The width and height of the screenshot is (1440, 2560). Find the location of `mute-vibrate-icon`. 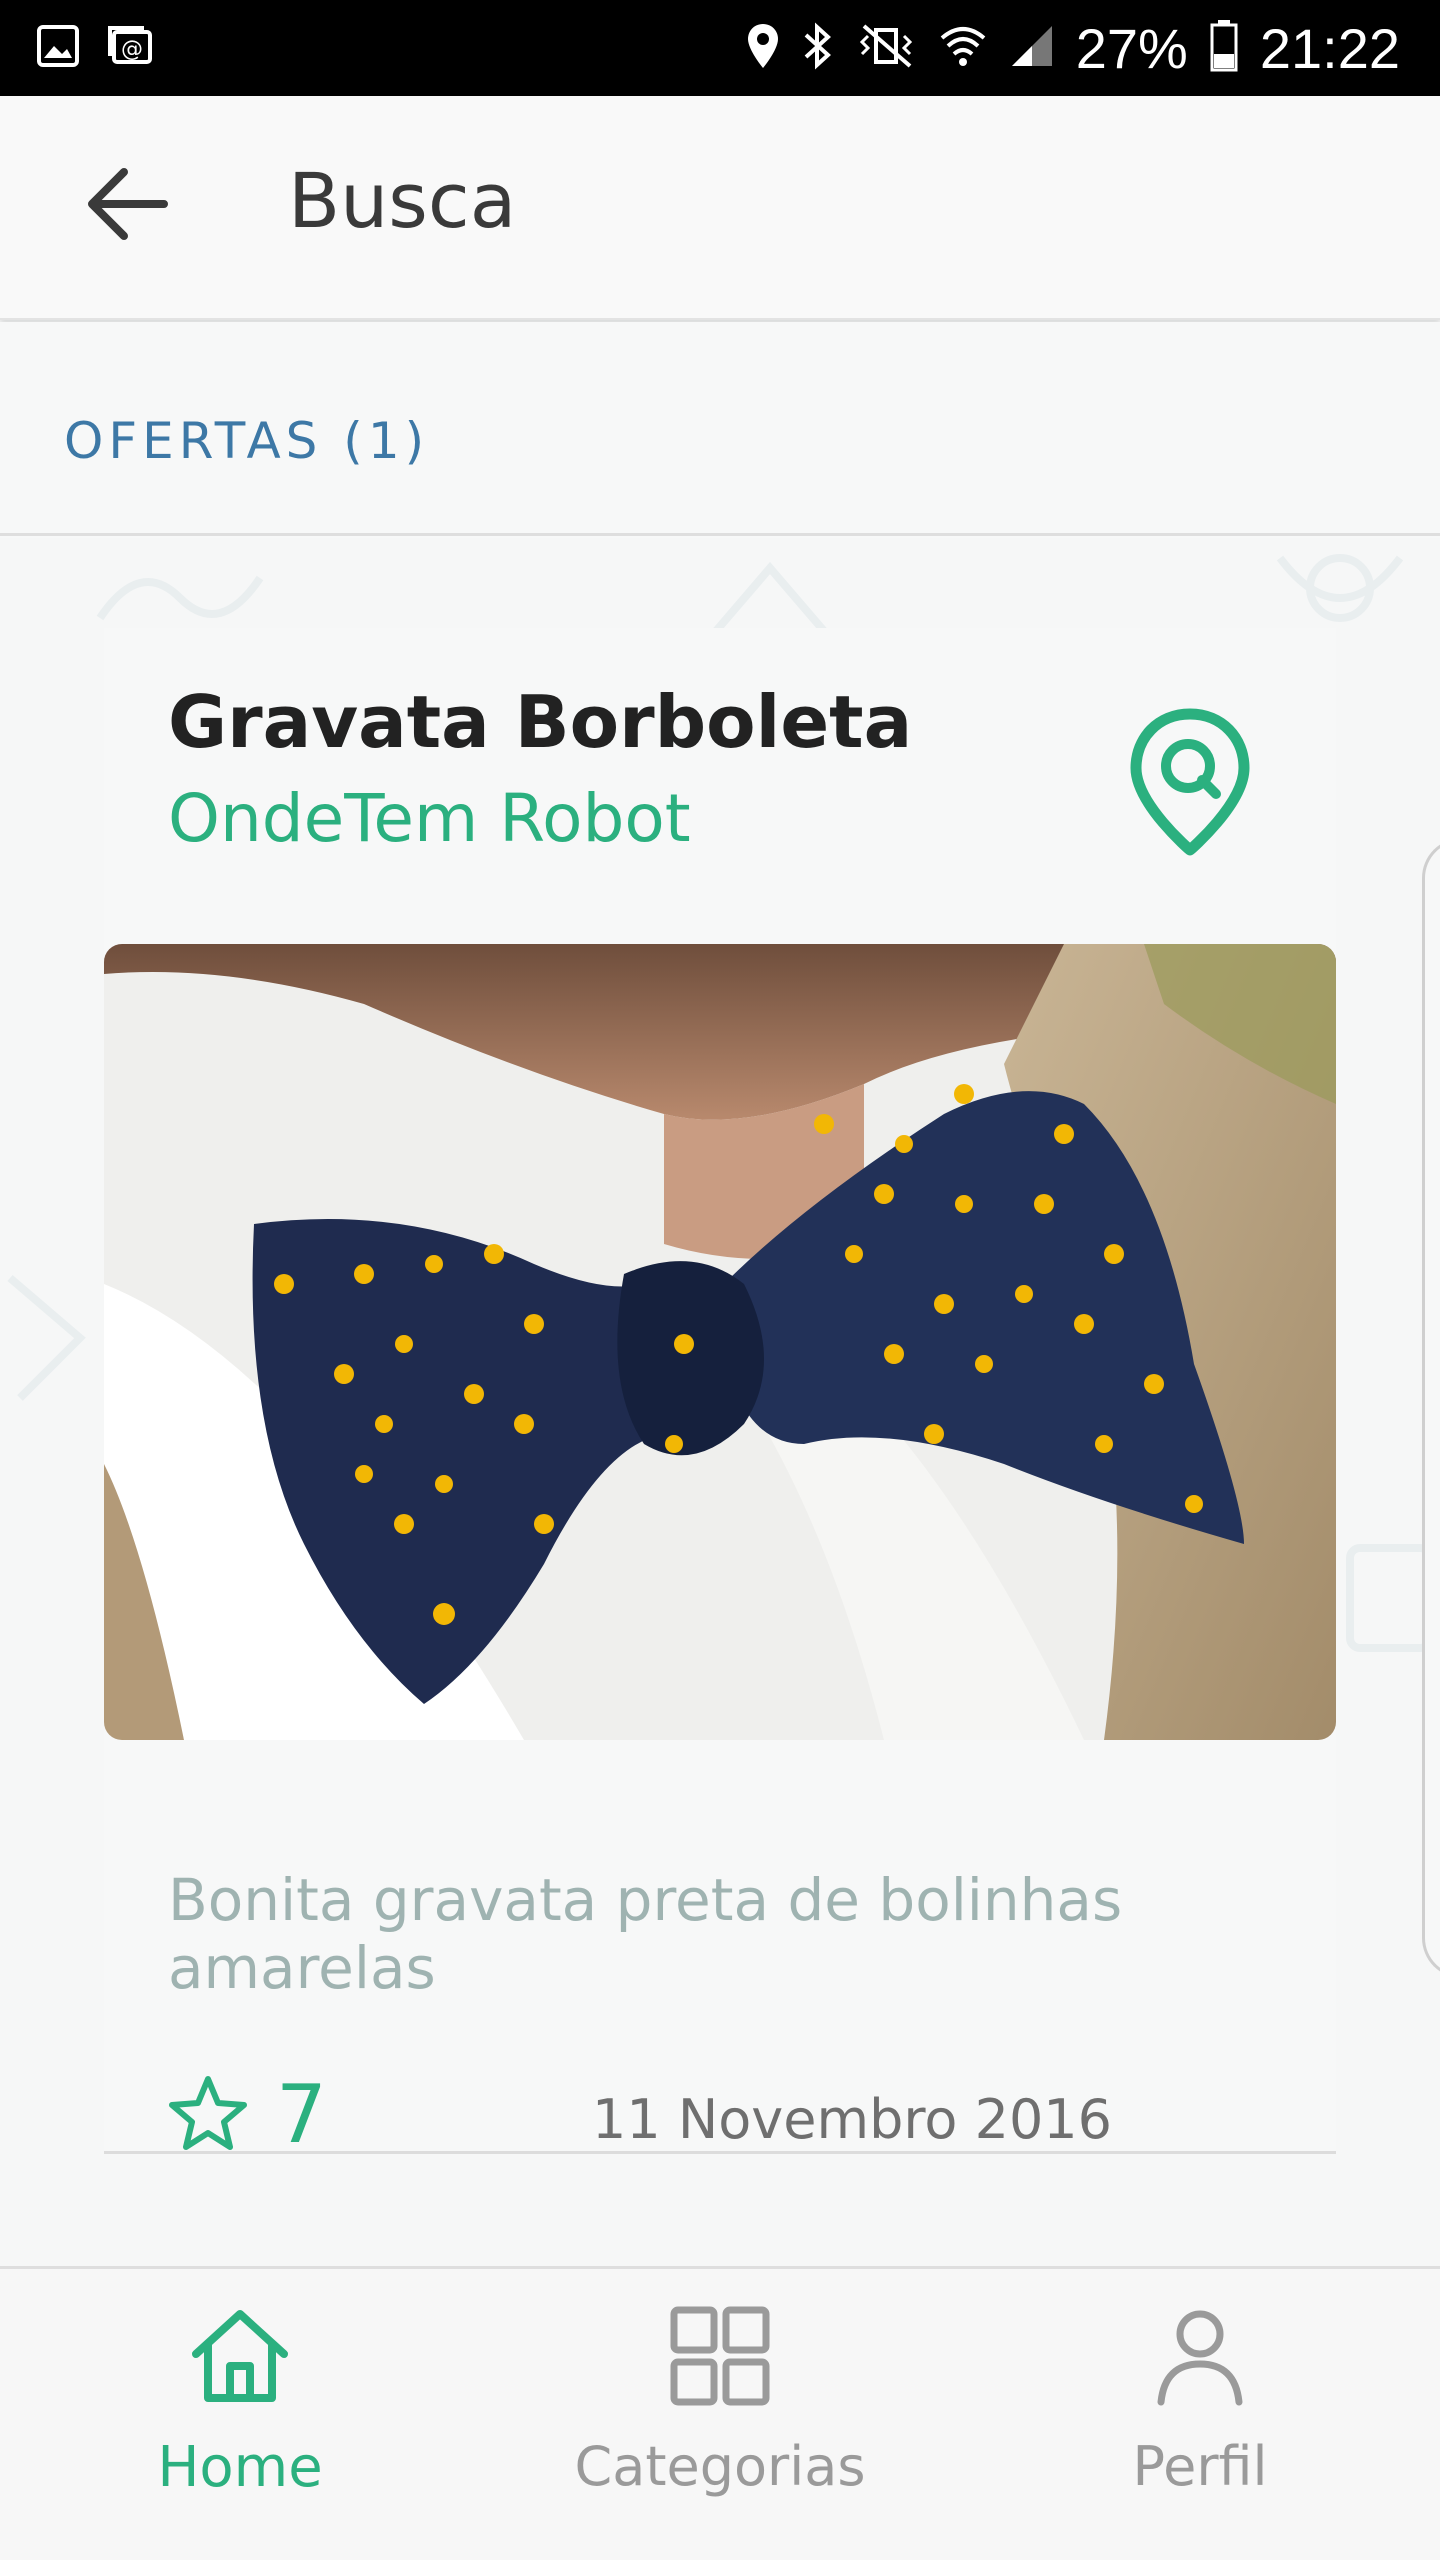

mute-vibrate-icon is located at coordinates (886, 48).